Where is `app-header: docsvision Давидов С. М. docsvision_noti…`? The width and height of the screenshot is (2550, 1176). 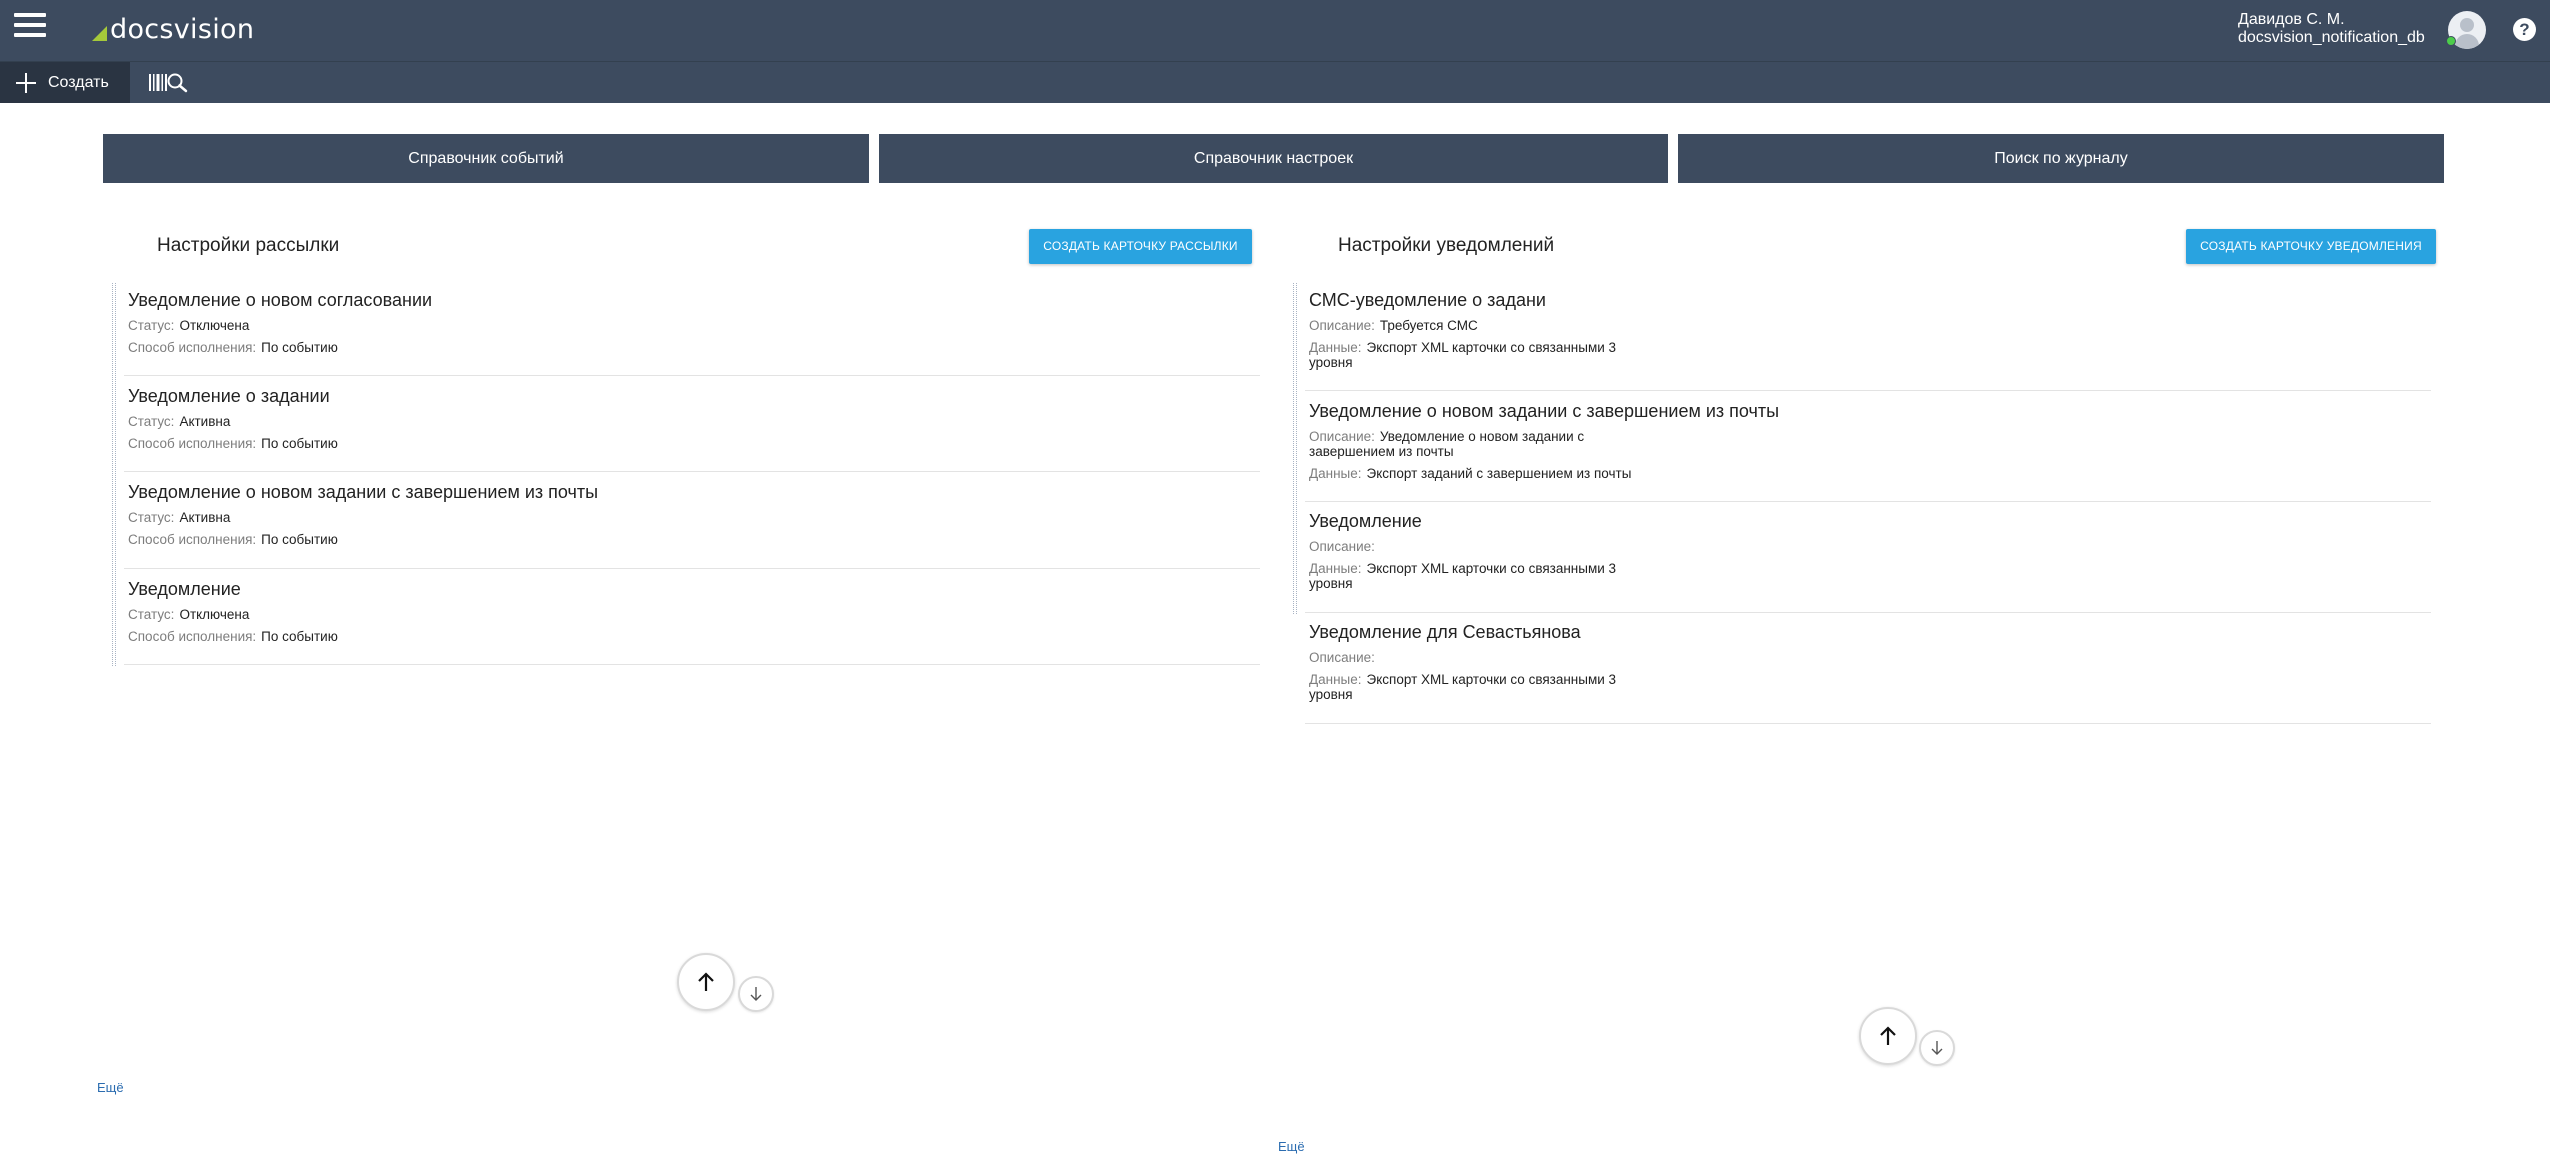 app-header: docsvision Давидов С. М. docsvision_noti… is located at coordinates (1275, 30).